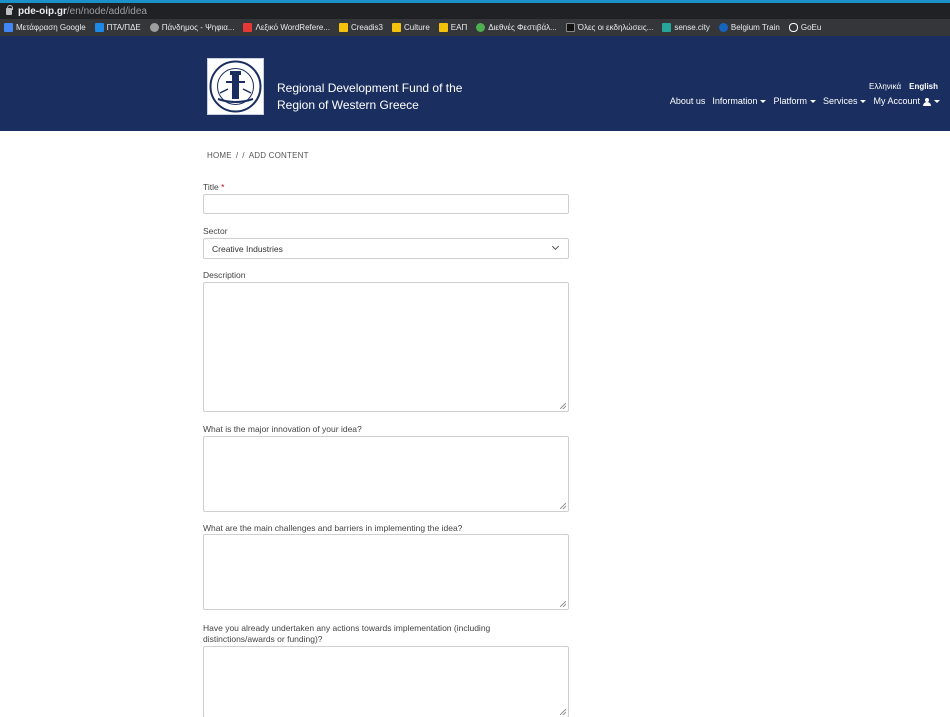 The image size is (950, 717). I want to click on bookmark-icon, so click(99, 27).